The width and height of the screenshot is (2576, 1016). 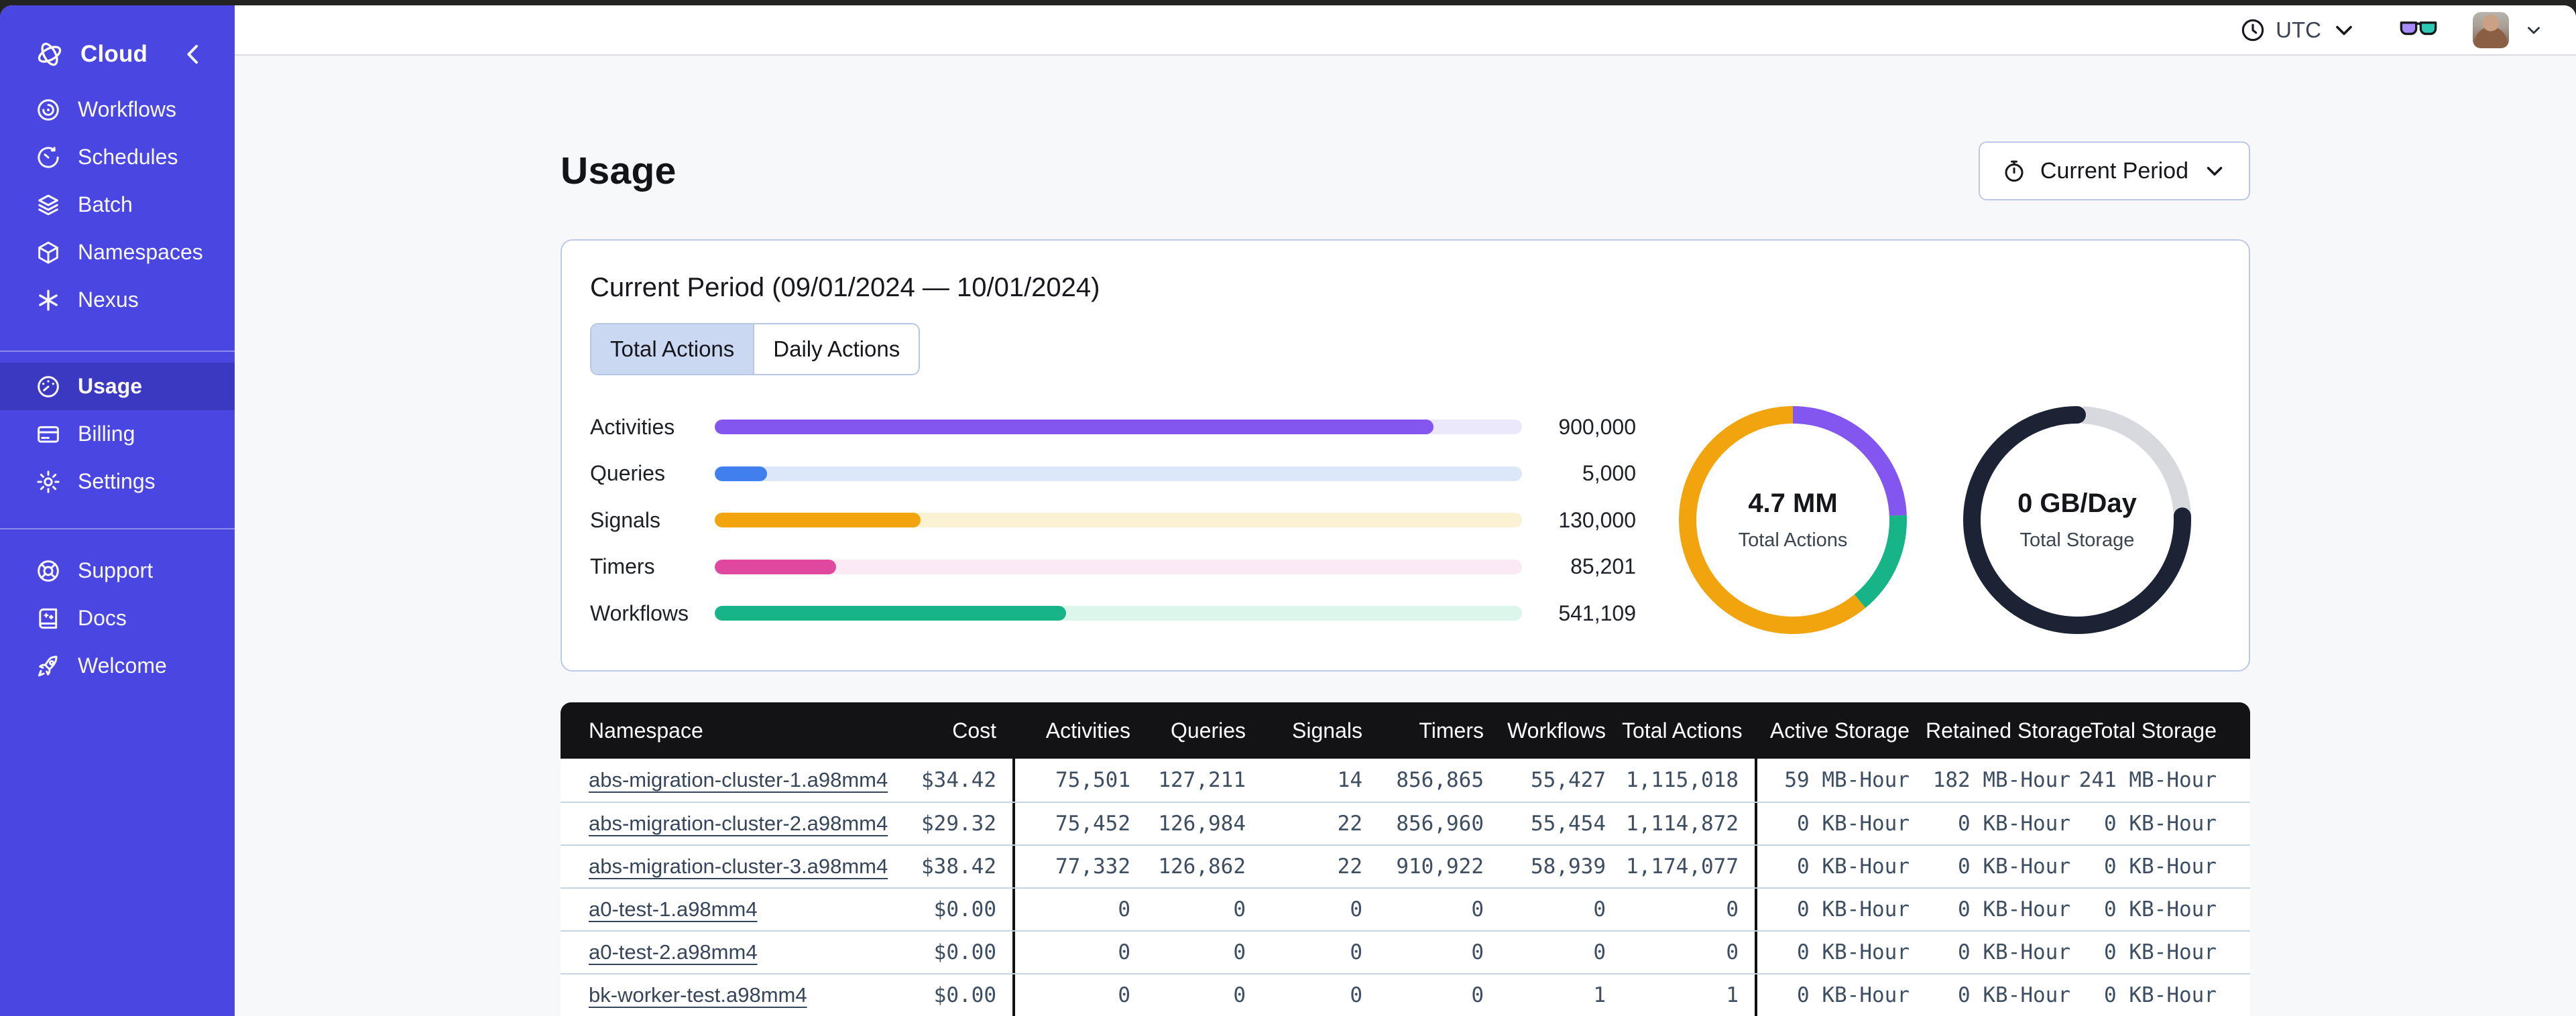 I want to click on sidebar-item-settings: Settings, so click(x=117, y=481).